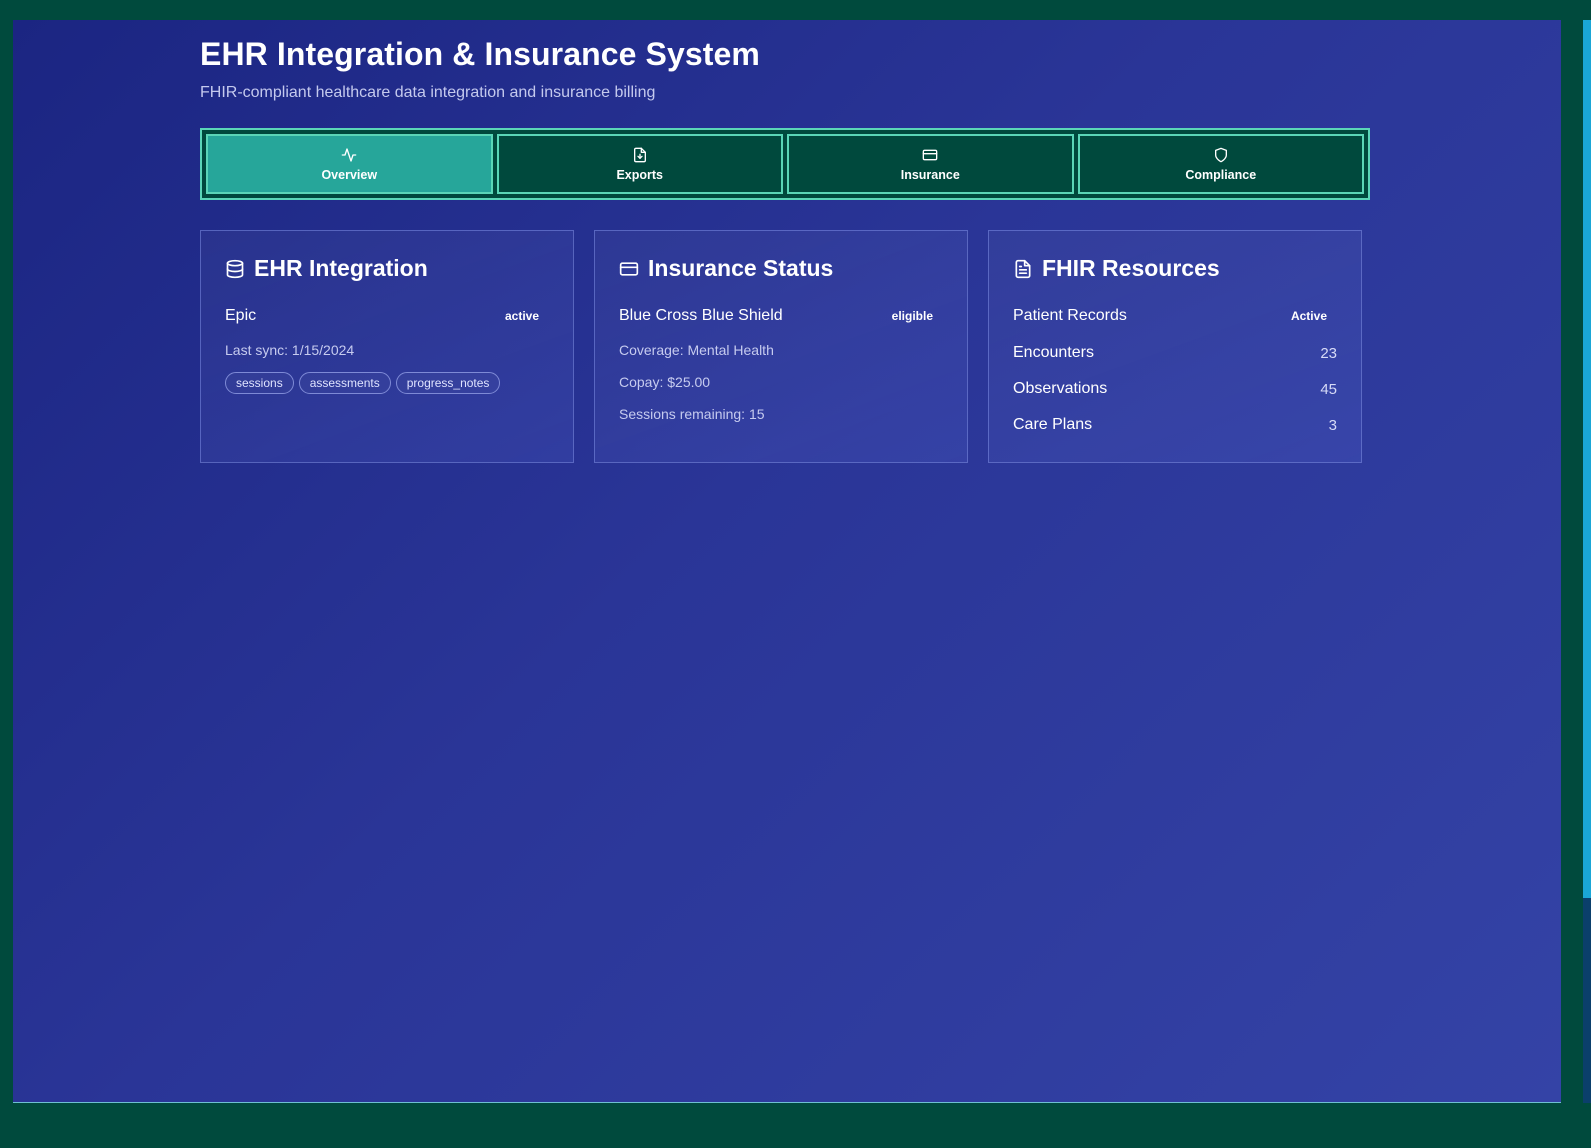 This screenshot has height=1148, width=1591. I want to click on resource-count: 23, so click(1328, 353).